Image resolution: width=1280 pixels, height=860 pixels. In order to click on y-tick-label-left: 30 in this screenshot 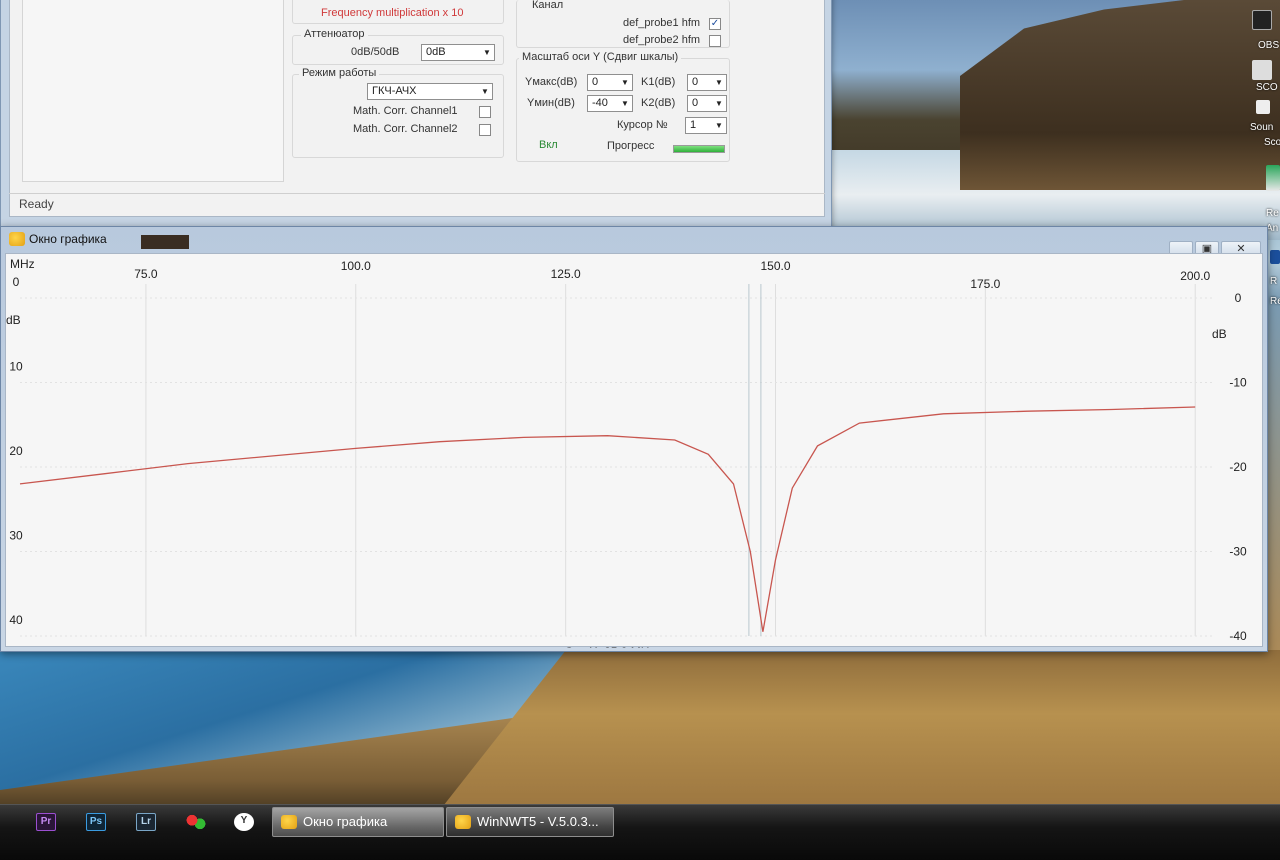, I will do `click(16, 536)`.